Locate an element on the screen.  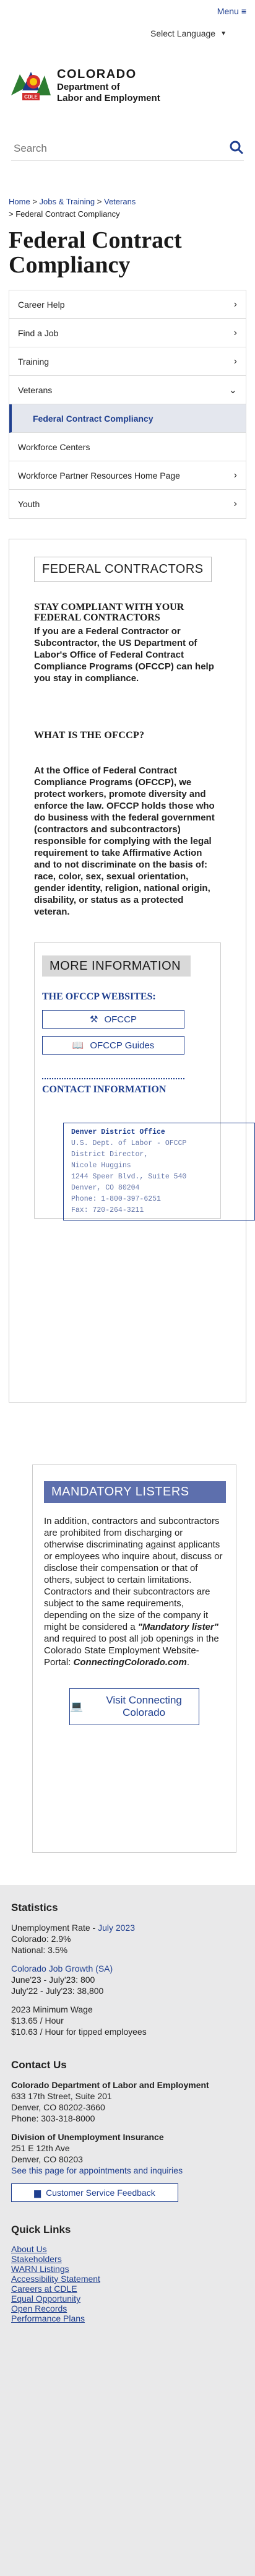
office-phone: Phone: 1-800-397-6251 is located at coordinates (116, 1199).